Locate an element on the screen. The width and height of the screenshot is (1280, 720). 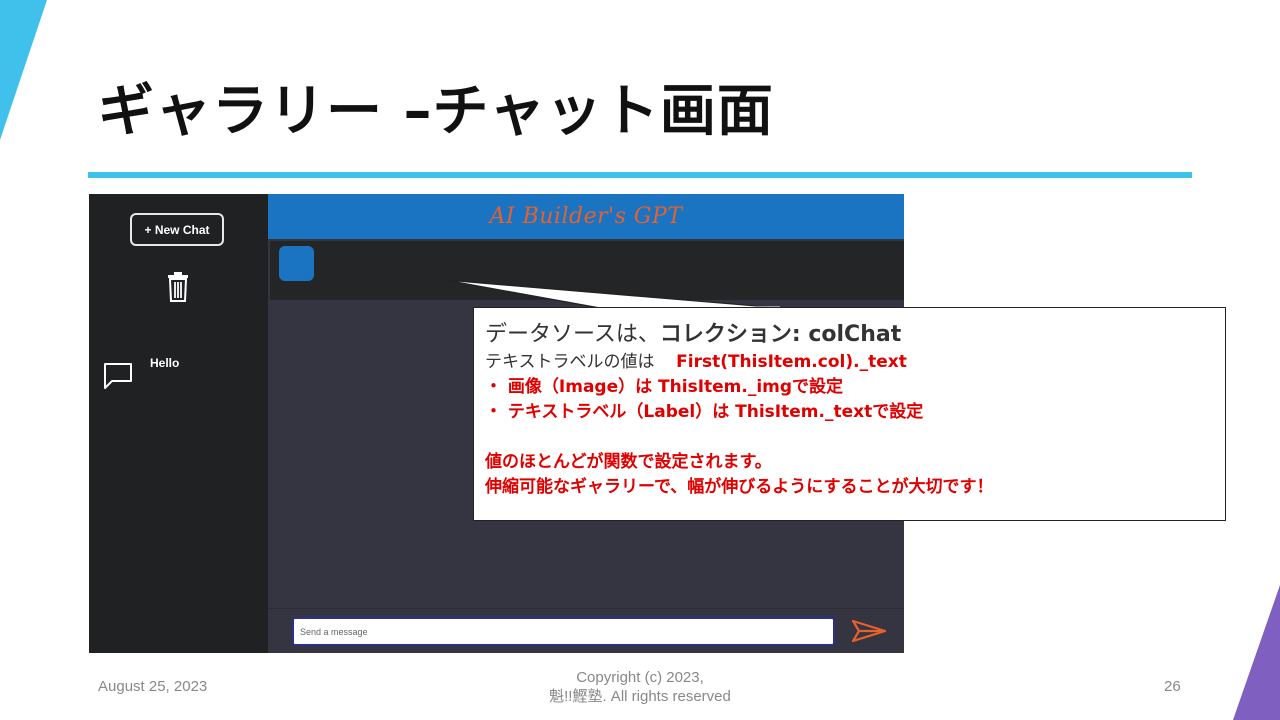
input-bar is located at coordinates (586, 630).